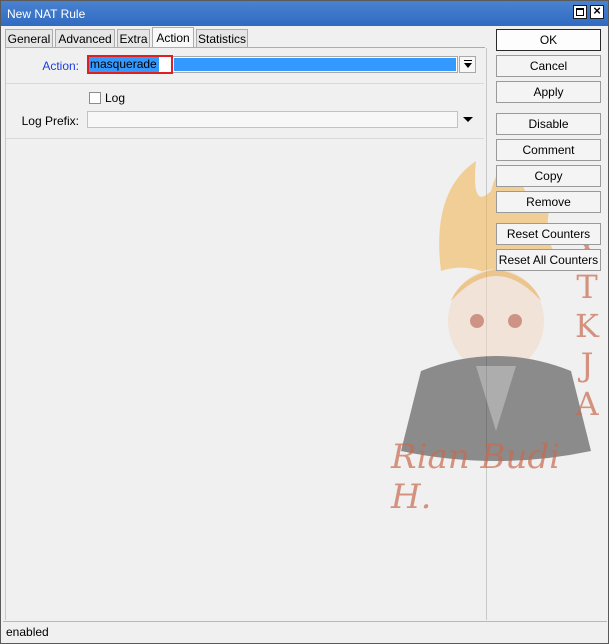 The width and height of the screenshot is (609, 644). What do you see at coordinates (305, 632) in the screenshot?
I see `status-bar: enabled` at bounding box center [305, 632].